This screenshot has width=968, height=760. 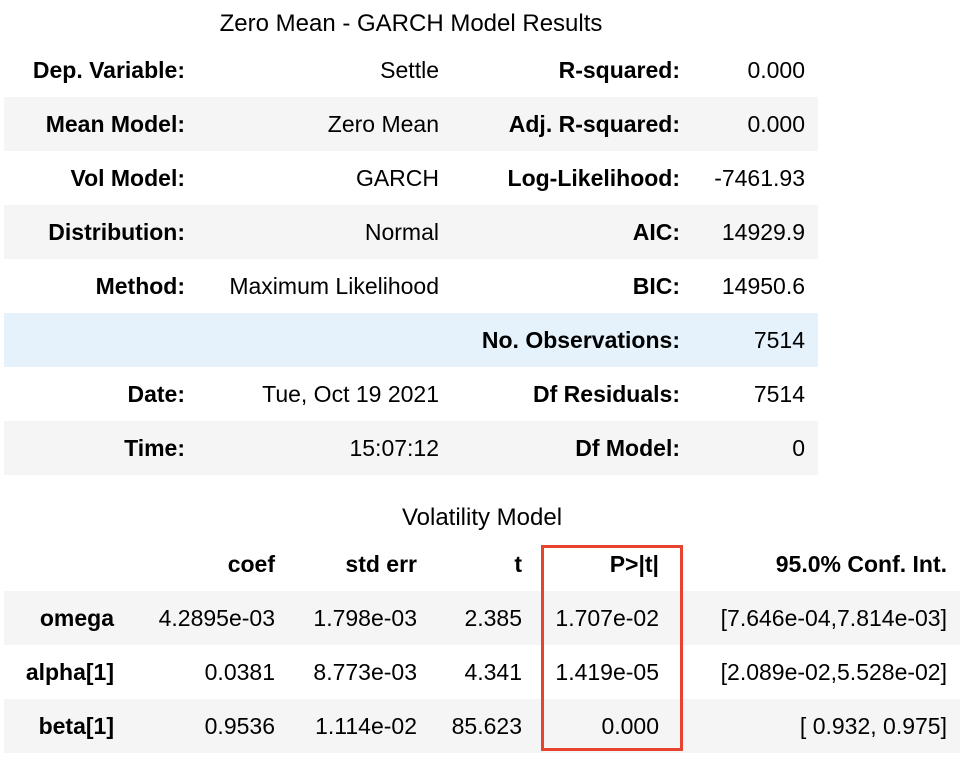 I want to click on summary-label: Distribution:, so click(x=116, y=232).